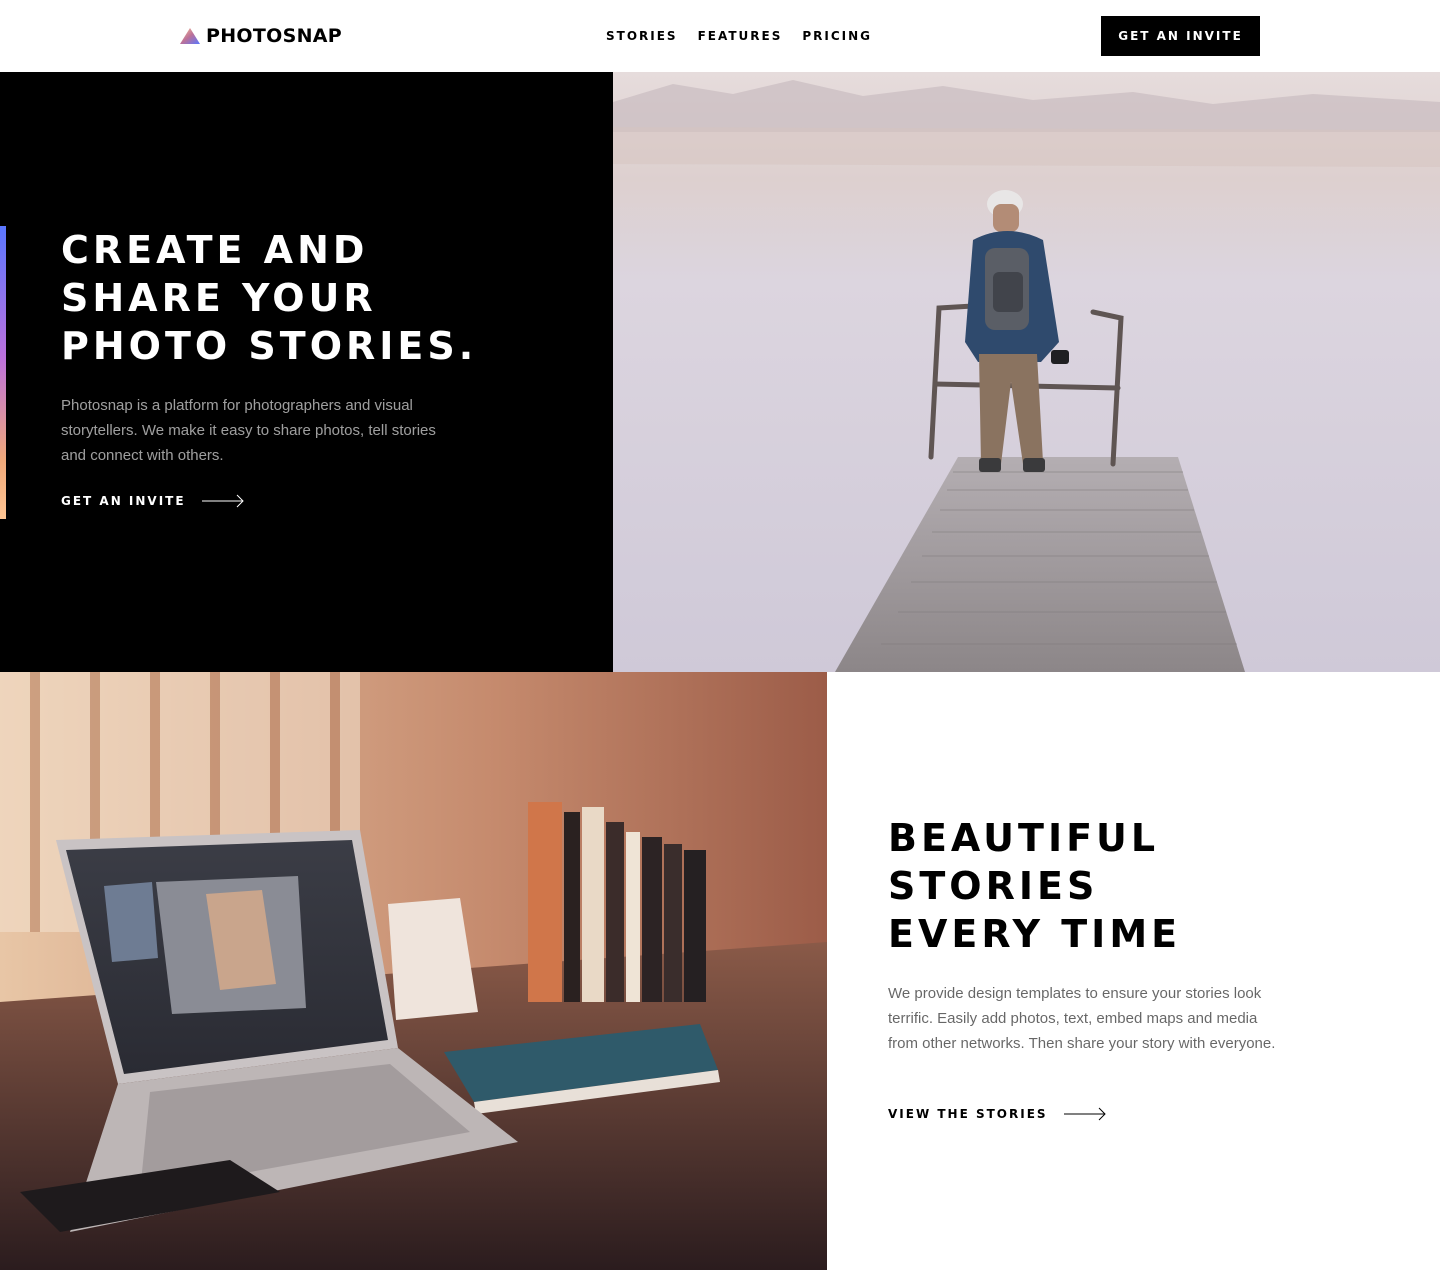 The image size is (1440, 1270). What do you see at coordinates (1024, 838) in the screenshot?
I see `feature-title-line: BEAUTIFUL` at bounding box center [1024, 838].